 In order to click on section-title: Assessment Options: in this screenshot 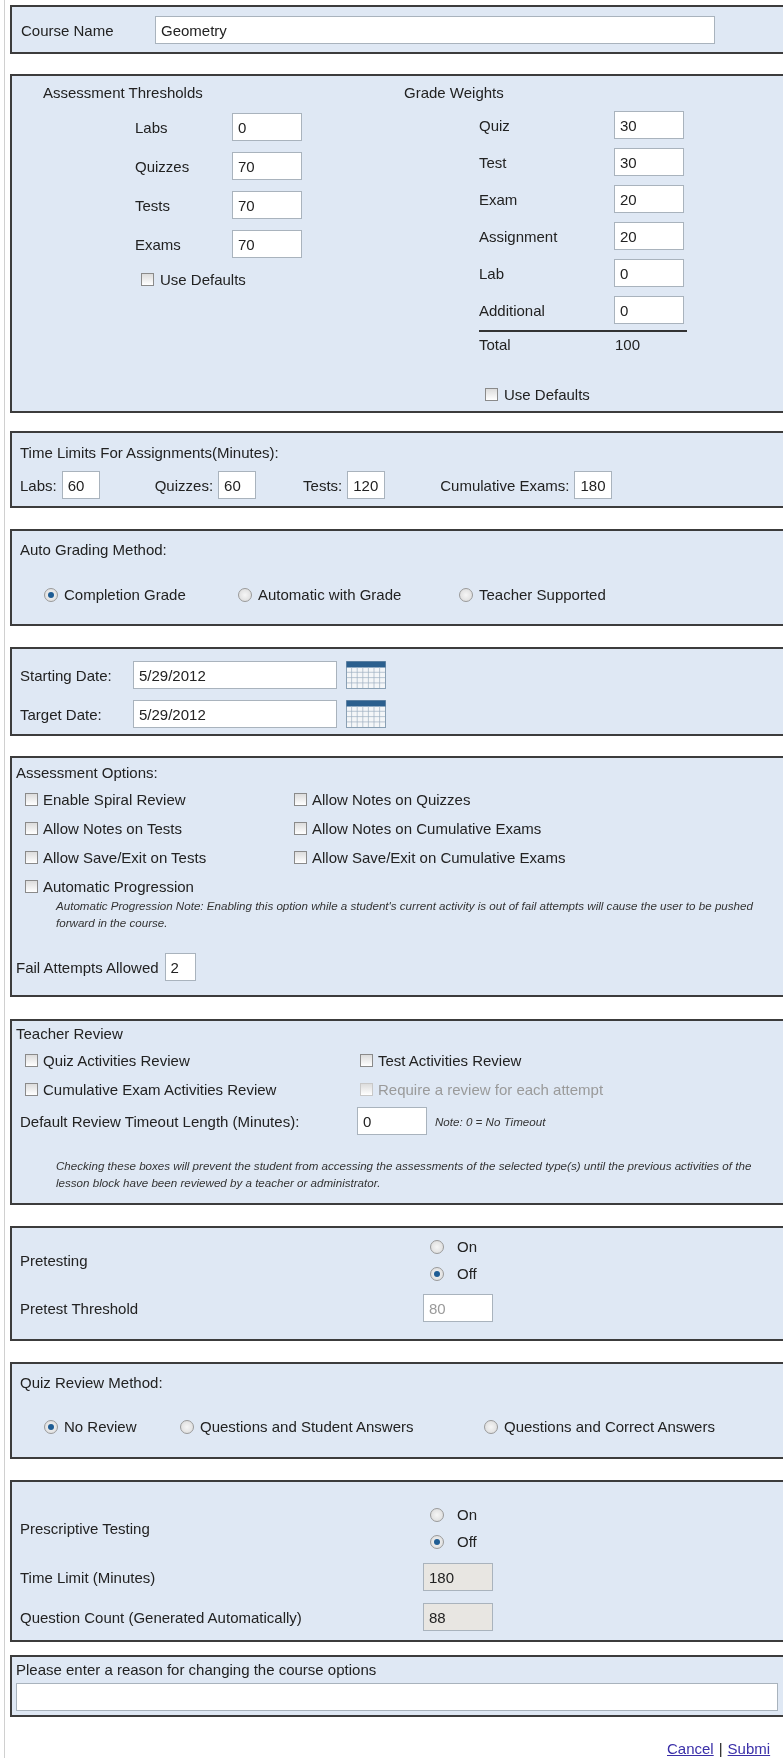, I will do `click(87, 772)`.